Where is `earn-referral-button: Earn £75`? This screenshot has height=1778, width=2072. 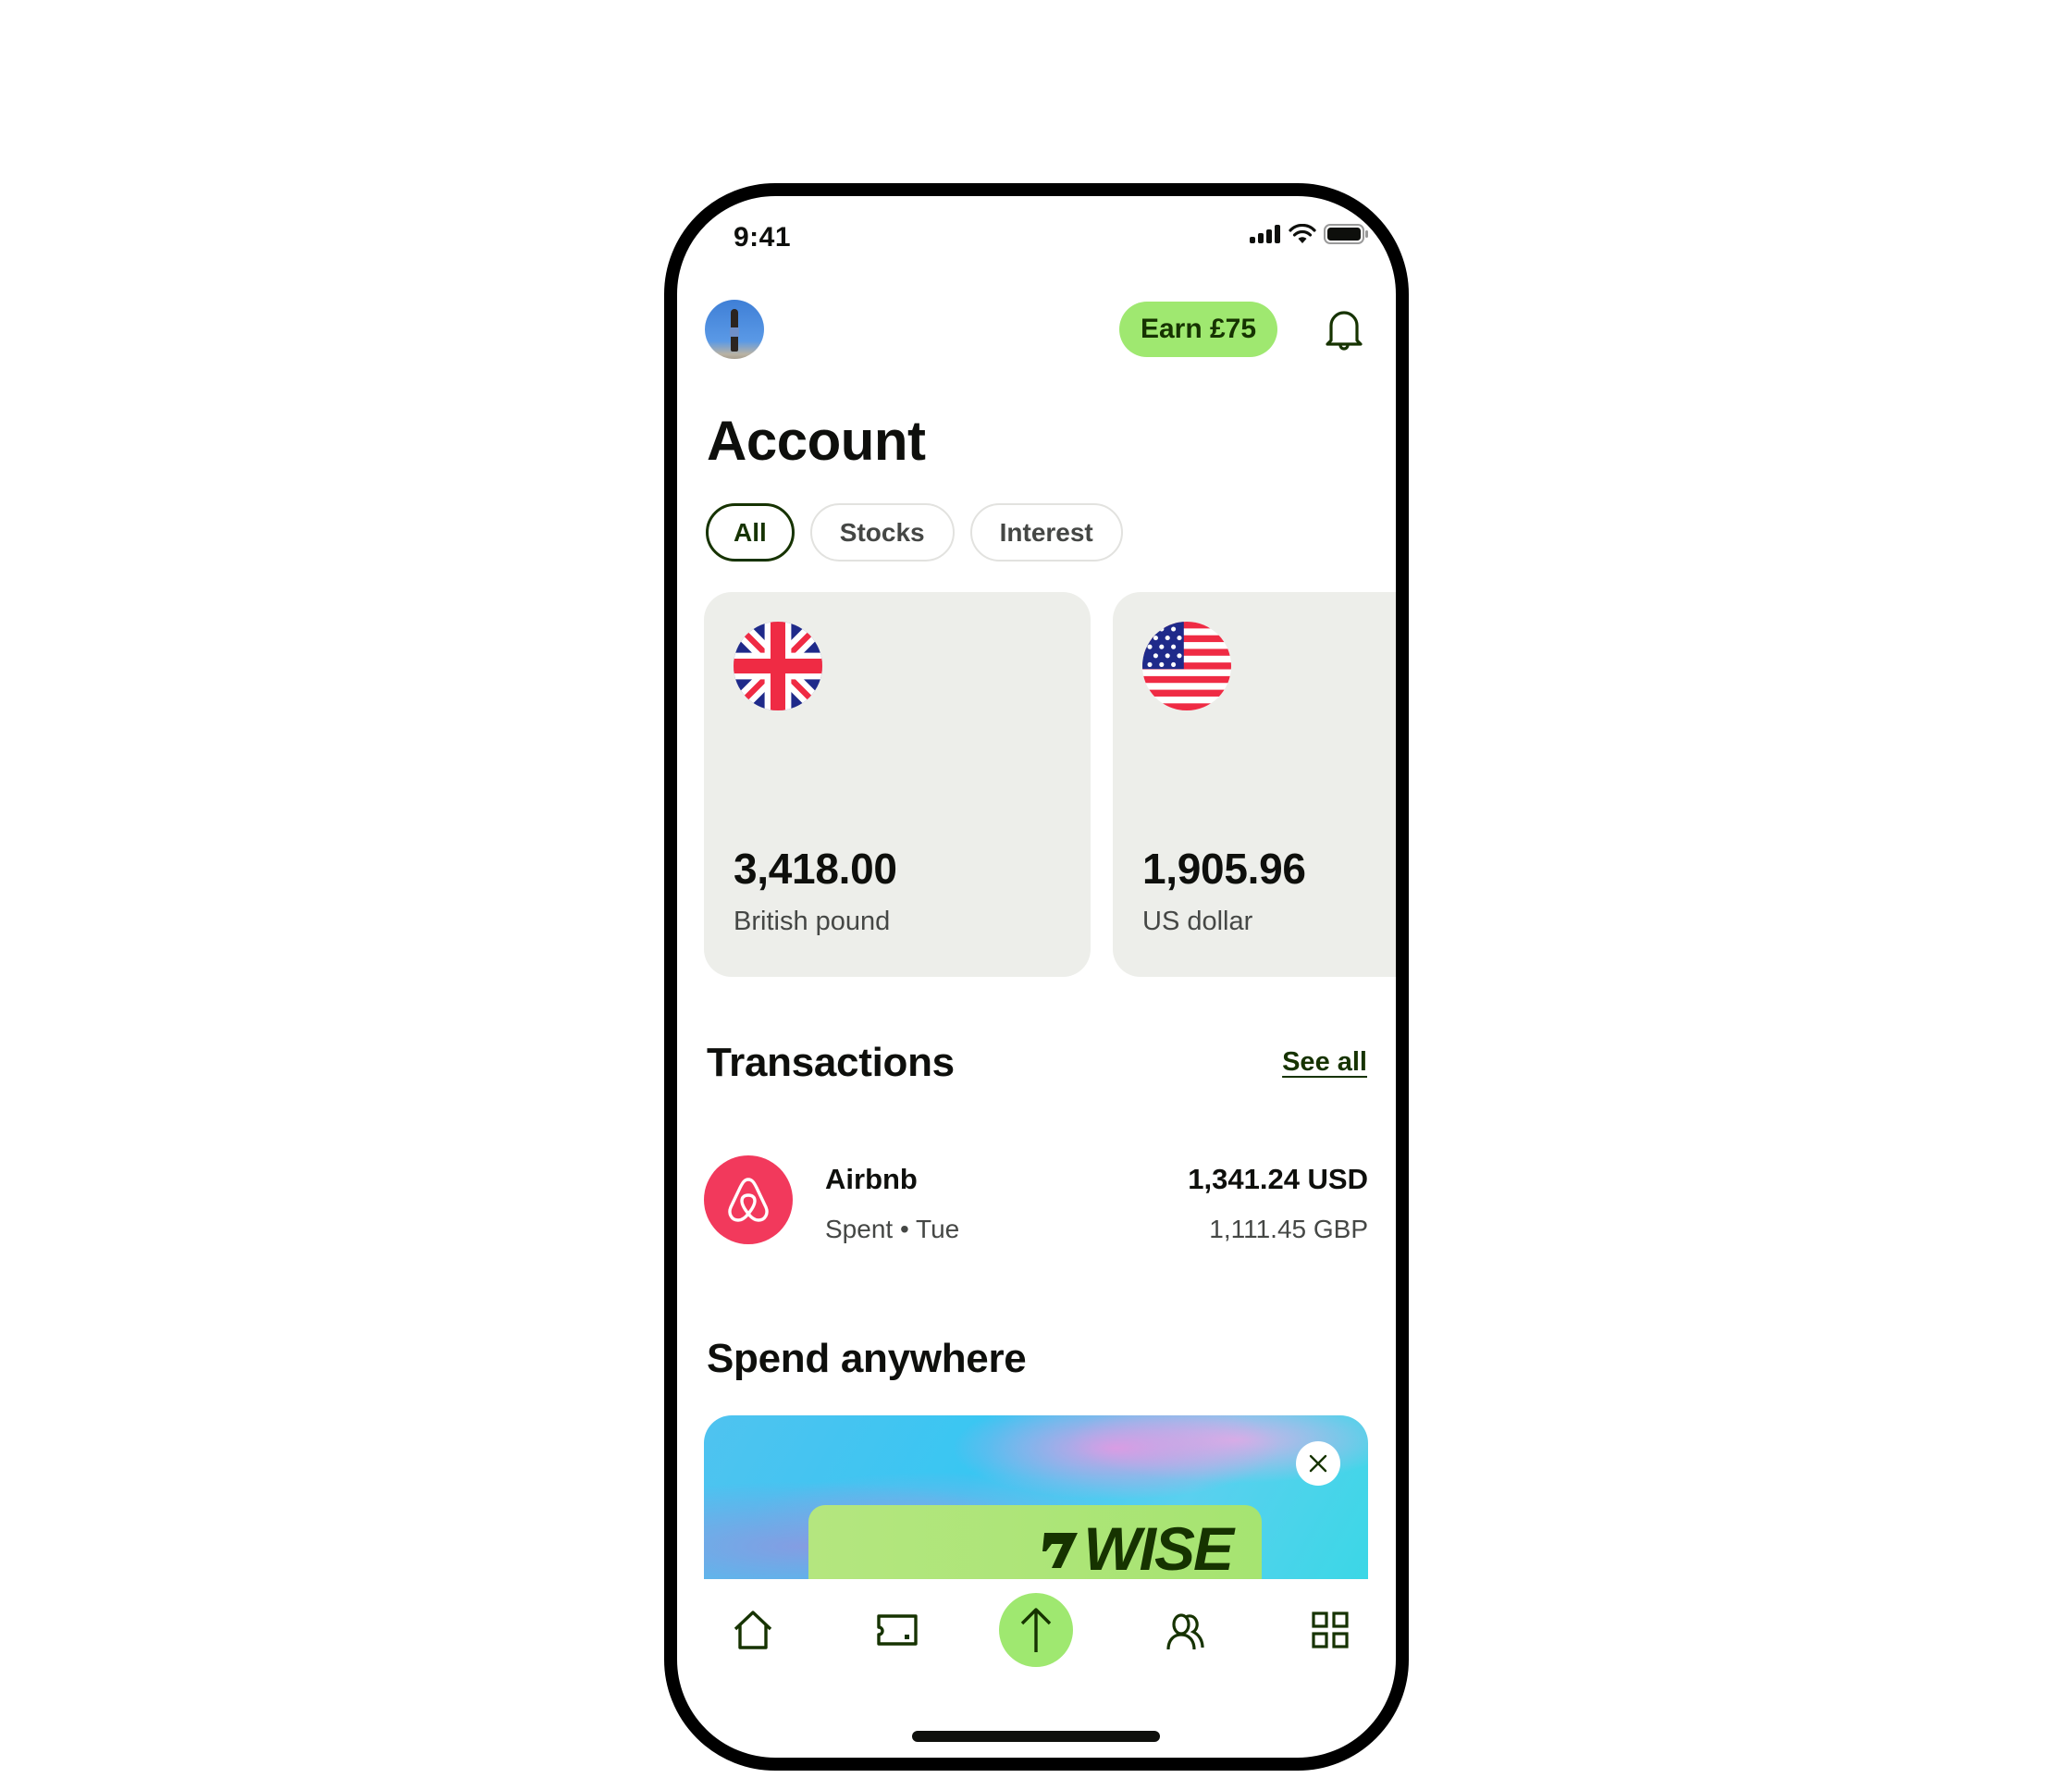
earn-referral-button: Earn £75 is located at coordinates (1198, 330).